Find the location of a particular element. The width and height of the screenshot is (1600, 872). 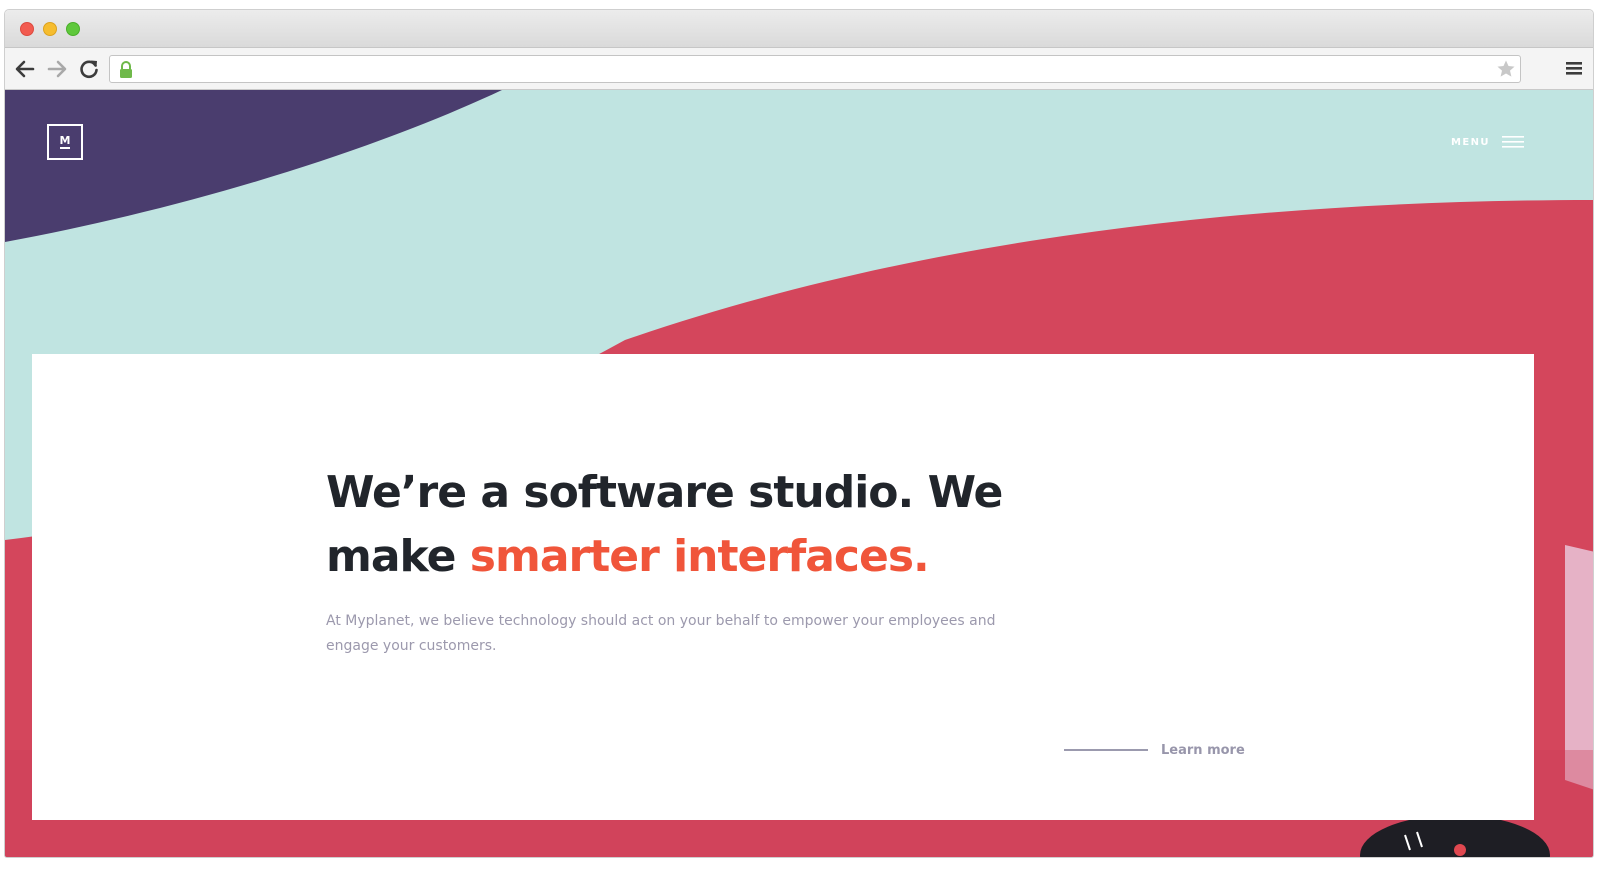

back-button is located at coordinates (25, 69).